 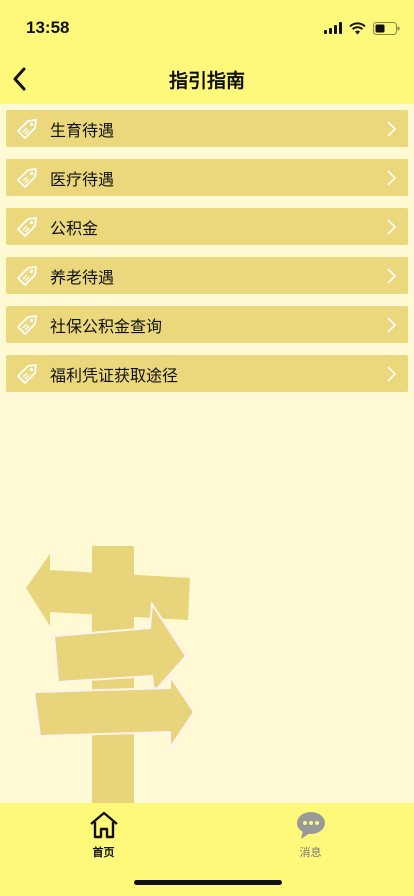 I want to click on tab-label: 消息, so click(x=310, y=852).